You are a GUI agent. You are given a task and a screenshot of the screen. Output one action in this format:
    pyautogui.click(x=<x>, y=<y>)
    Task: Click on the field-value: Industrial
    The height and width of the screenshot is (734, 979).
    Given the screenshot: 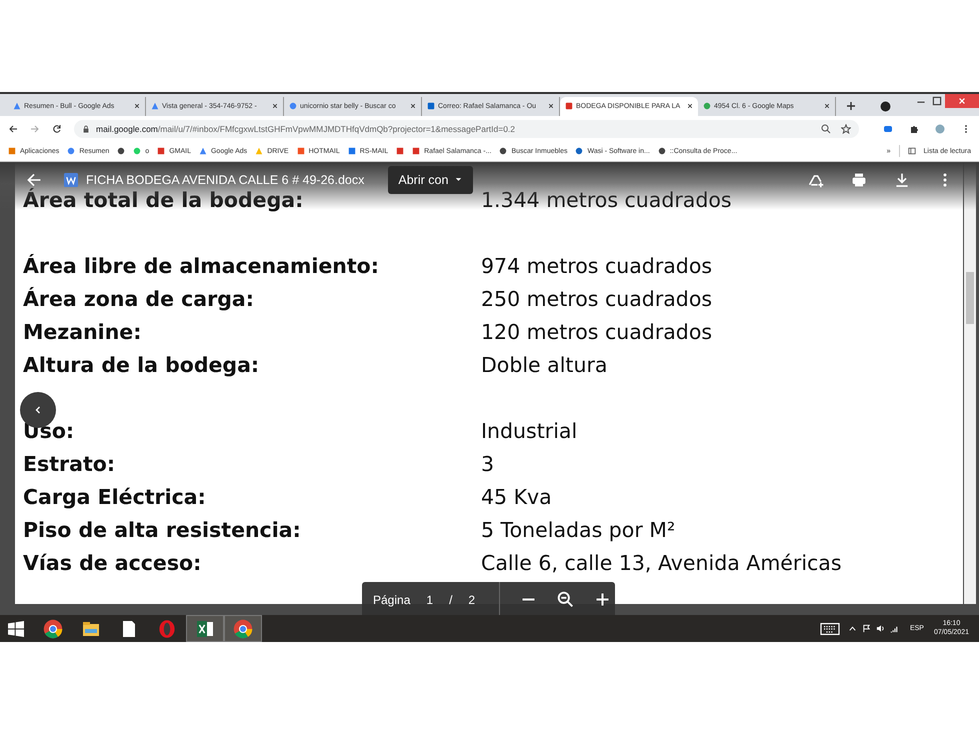 What is the action you would take?
    pyautogui.click(x=529, y=431)
    